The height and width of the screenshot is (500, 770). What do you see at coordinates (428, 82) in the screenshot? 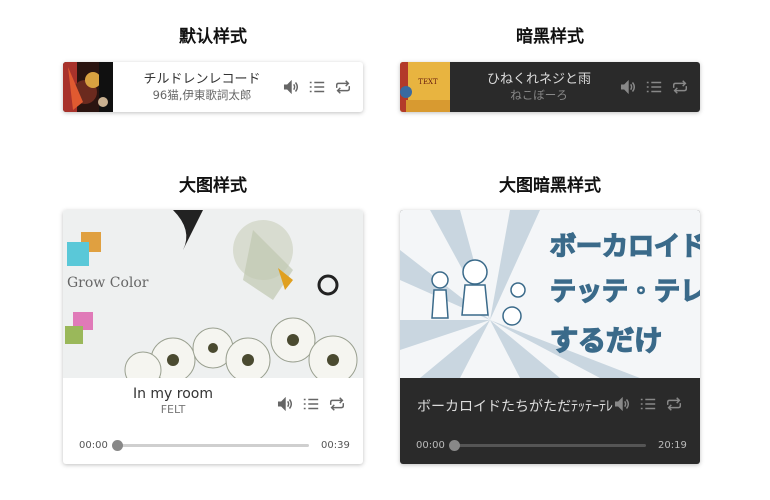
I see `cover-text: TEXT` at bounding box center [428, 82].